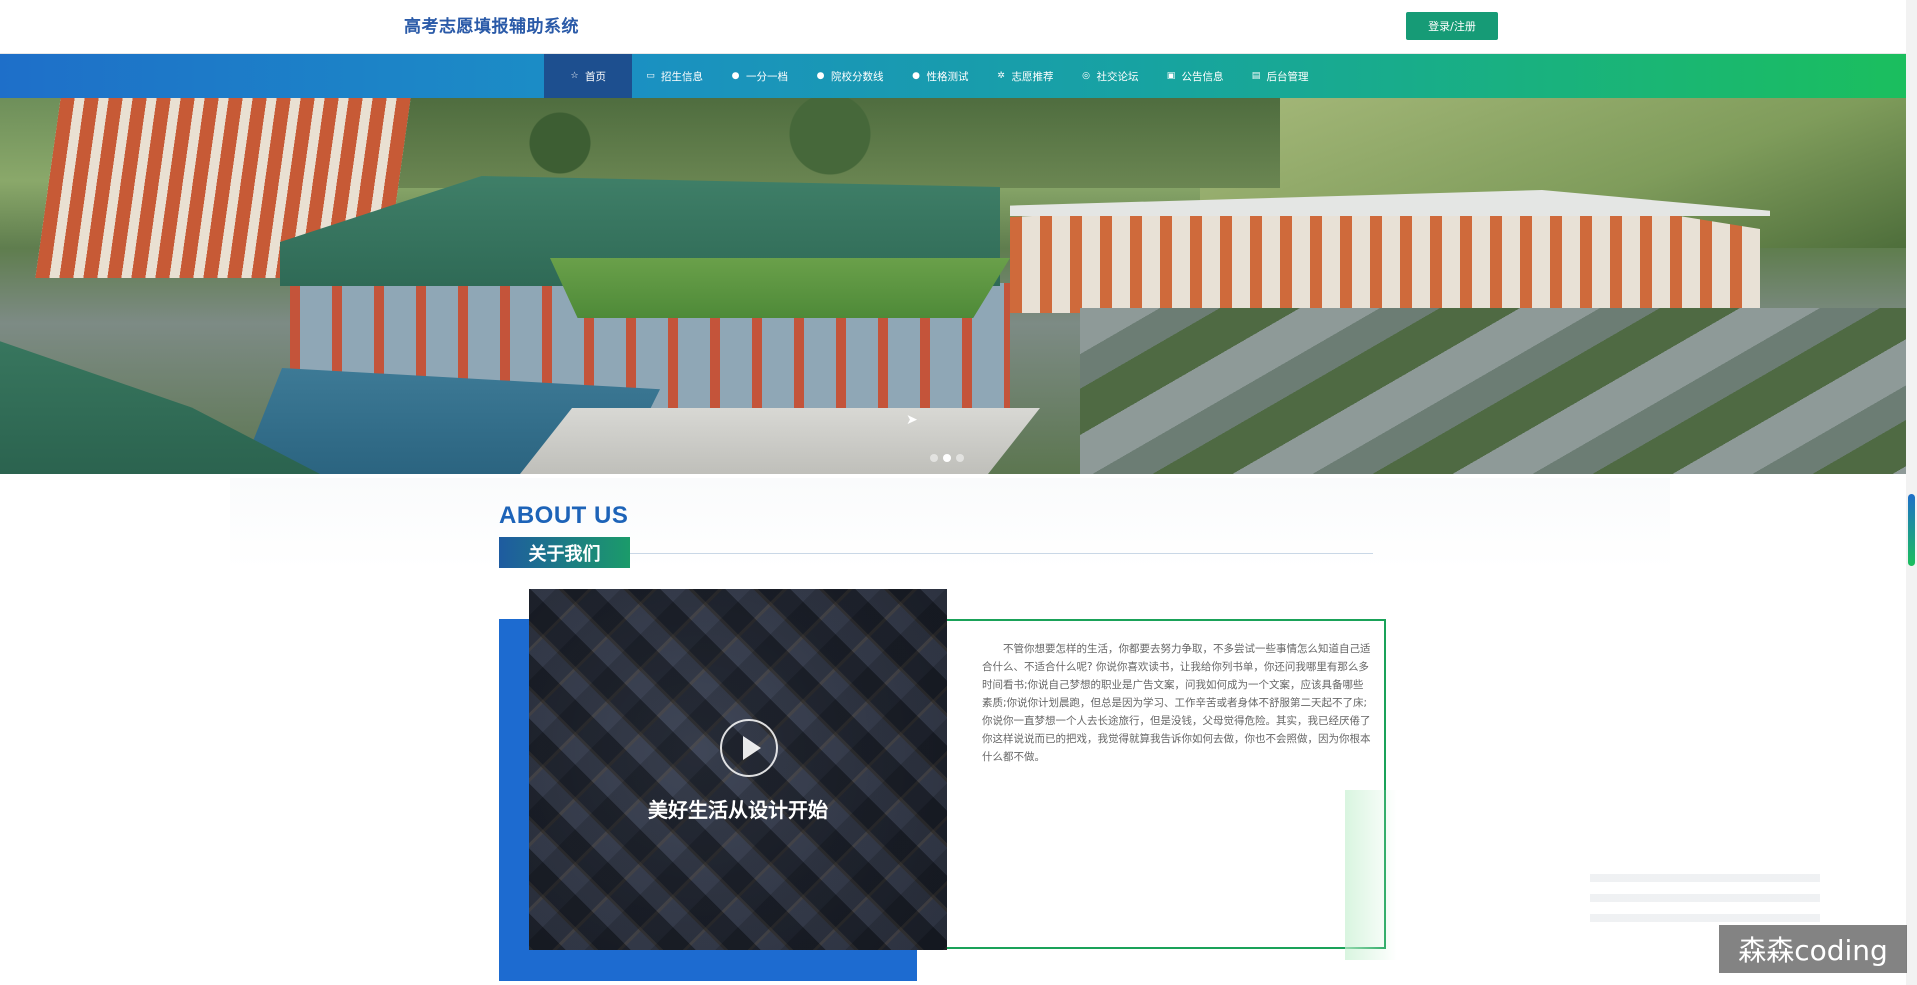  I want to click on page-scrollbar, so click(1911, 492).